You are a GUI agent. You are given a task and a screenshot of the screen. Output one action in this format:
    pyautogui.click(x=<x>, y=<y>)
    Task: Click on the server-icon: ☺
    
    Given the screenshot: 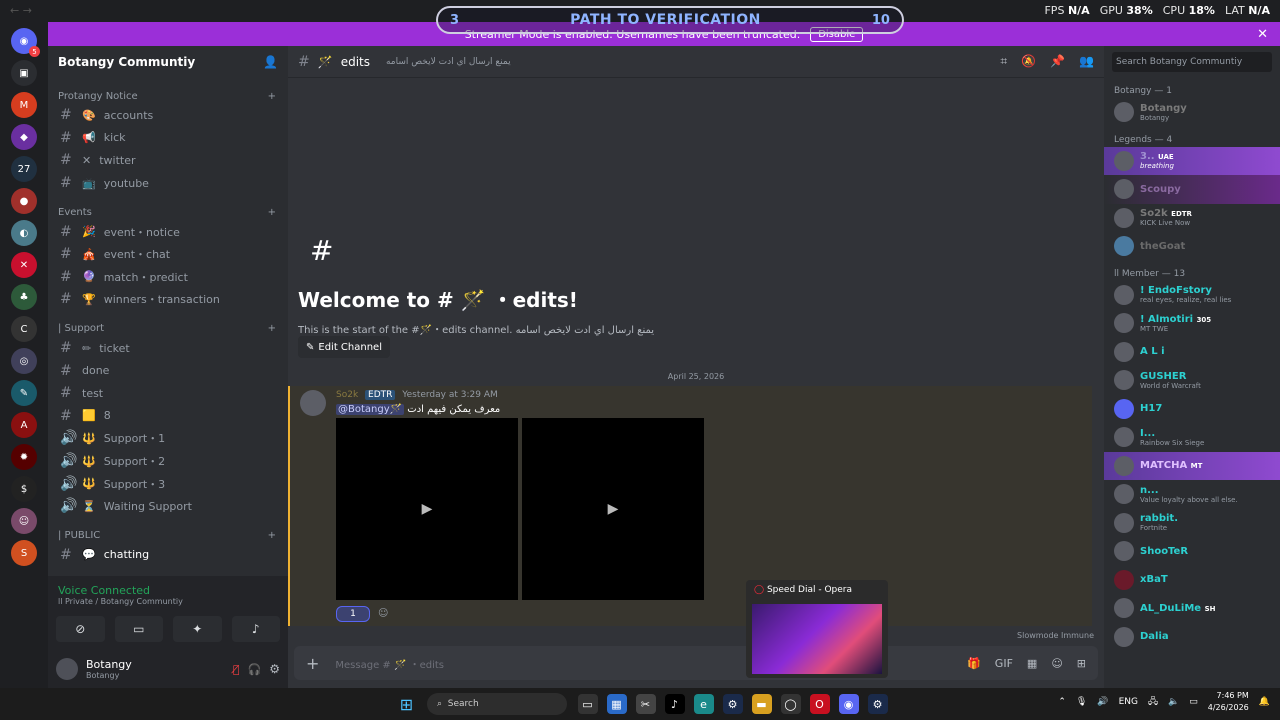 What is the action you would take?
    pyautogui.click(x=24, y=521)
    